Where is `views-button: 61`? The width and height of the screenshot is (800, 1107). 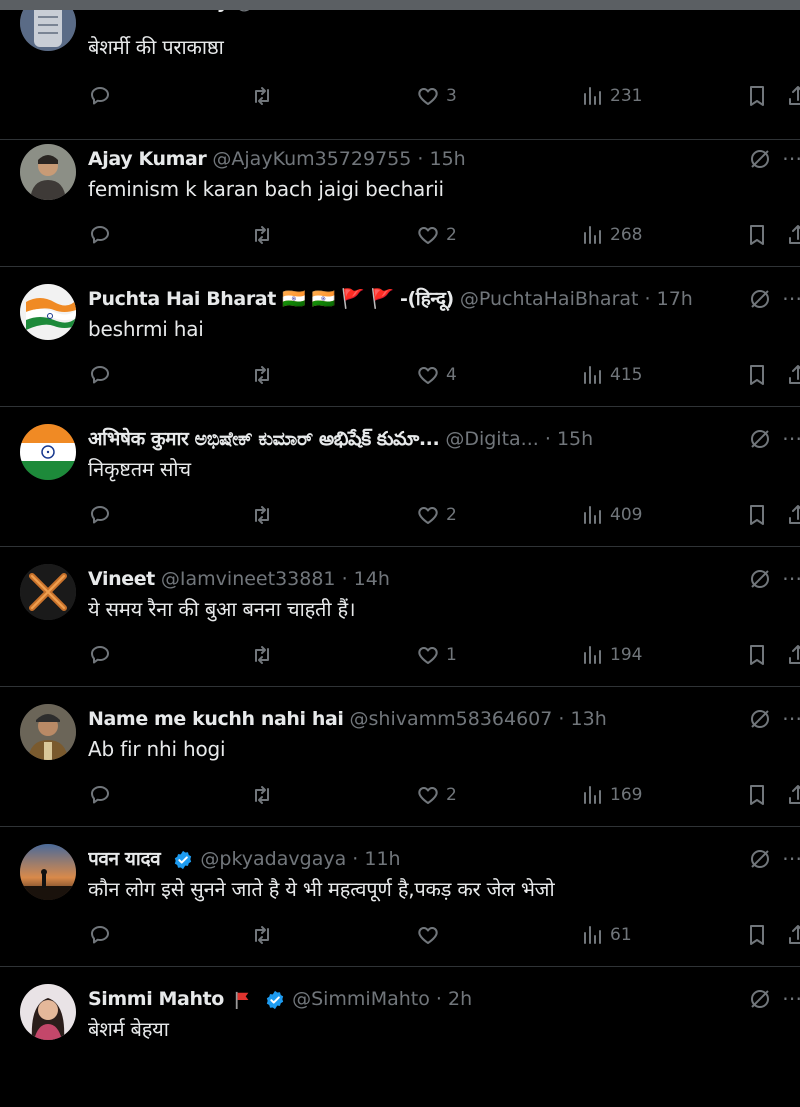 views-button: 61 is located at coordinates (606, 935).